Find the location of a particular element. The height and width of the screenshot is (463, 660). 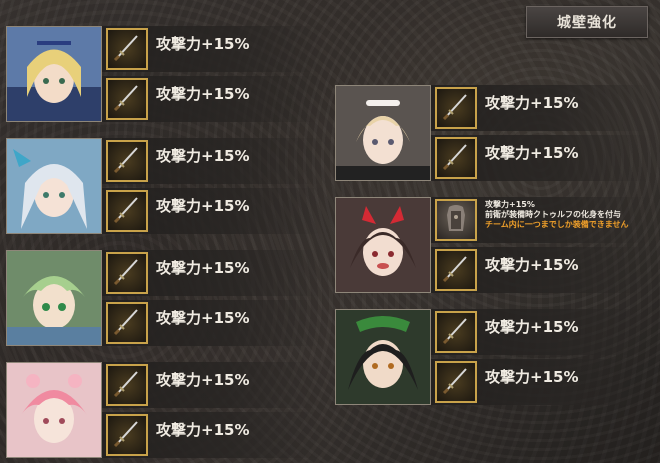

character-card-maid-girl: 攻撃力+15% 攻撃力+15% is located at coordinates (494, 135).